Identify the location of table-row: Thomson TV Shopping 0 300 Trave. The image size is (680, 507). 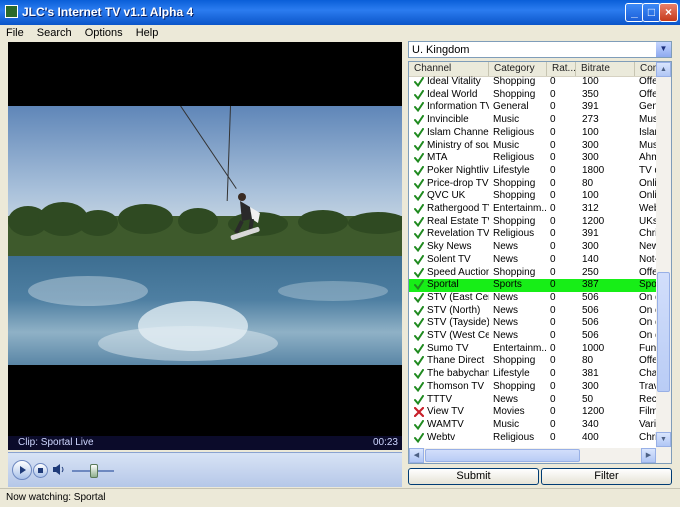
(540, 387).